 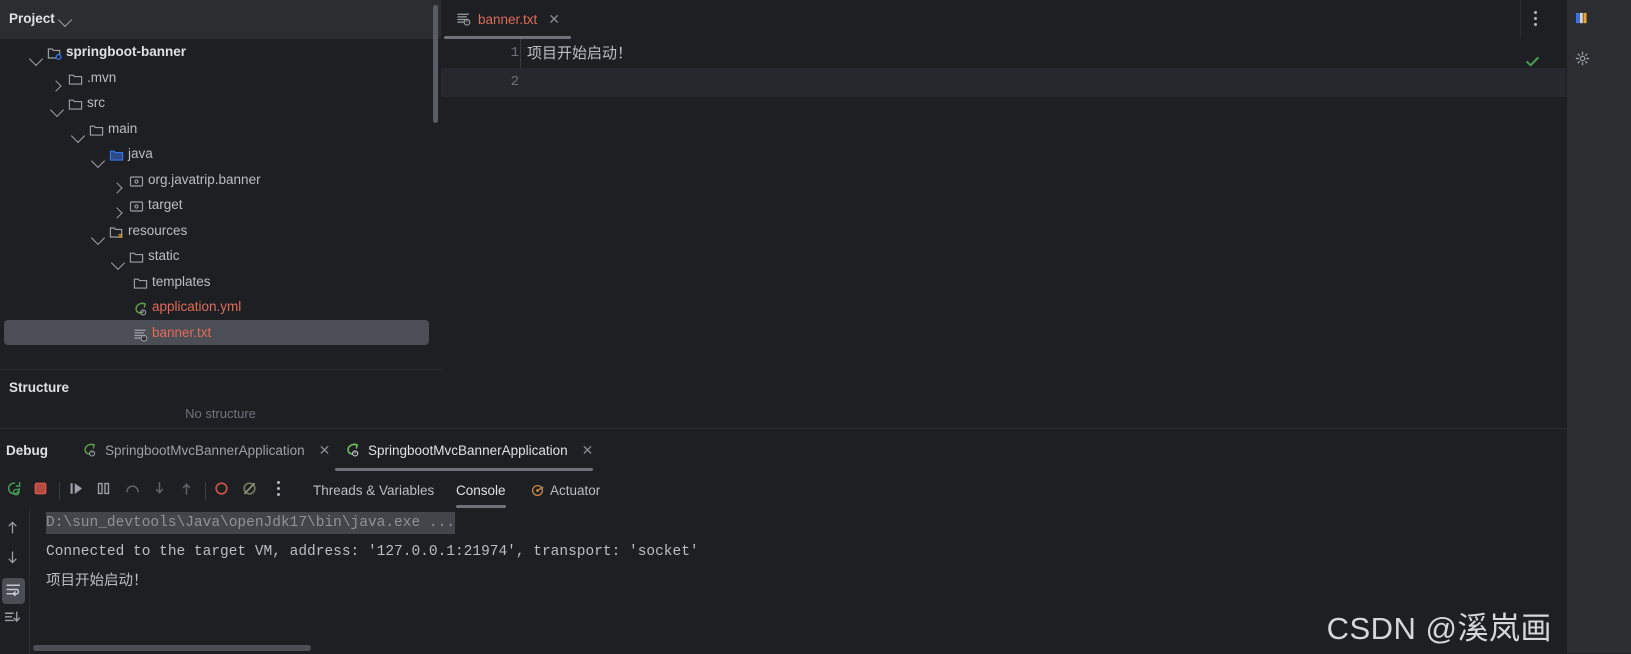 I want to click on check-ok-icon, so click(x=1532, y=63).